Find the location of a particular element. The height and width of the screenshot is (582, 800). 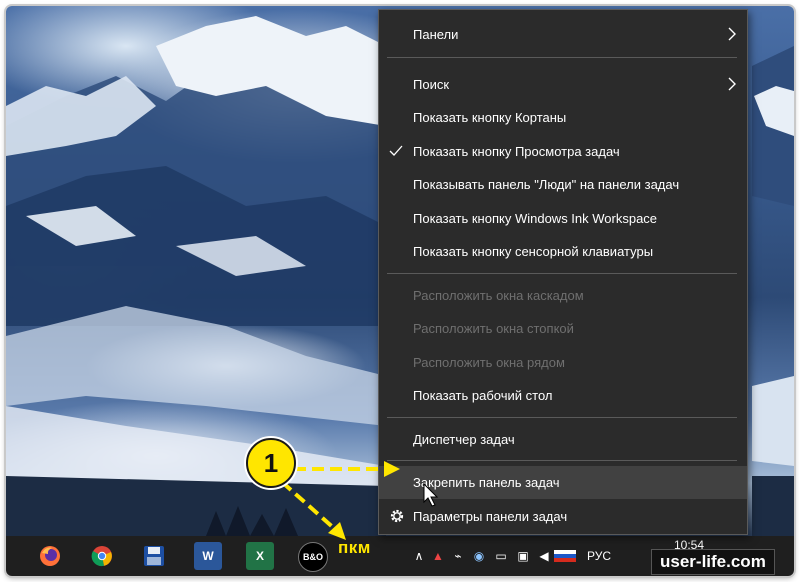

right-click-label: пкм is located at coordinates (354, 547).